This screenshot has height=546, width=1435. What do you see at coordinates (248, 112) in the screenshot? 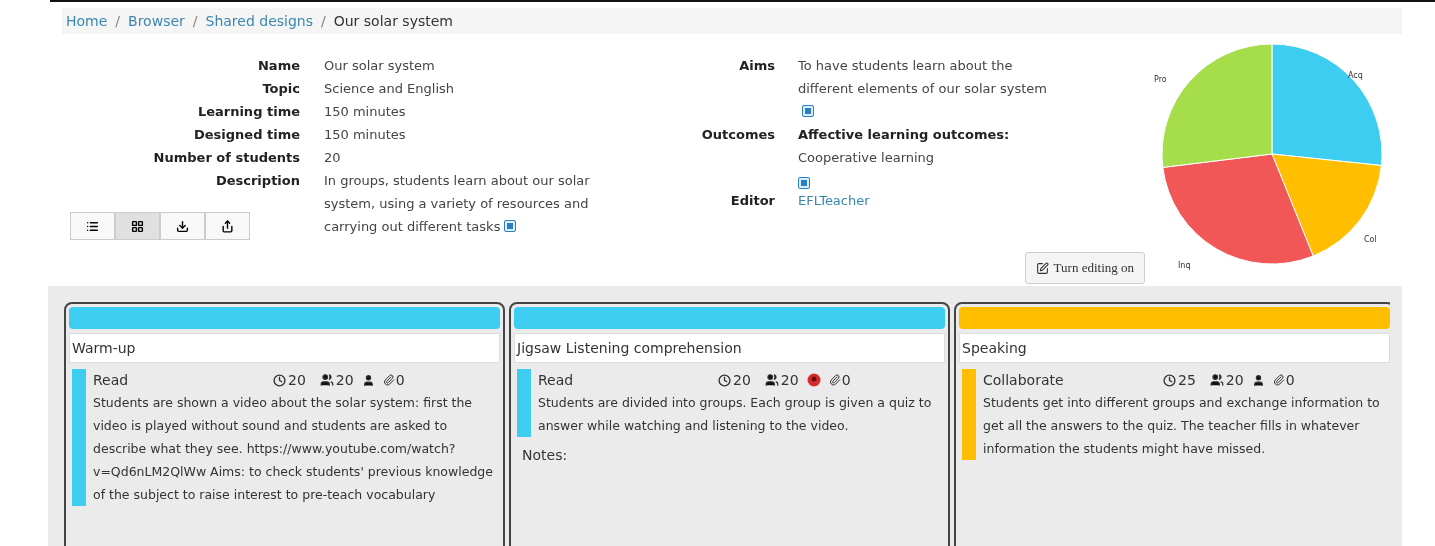
I see `detail-label: Learning time` at bounding box center [248, 112].